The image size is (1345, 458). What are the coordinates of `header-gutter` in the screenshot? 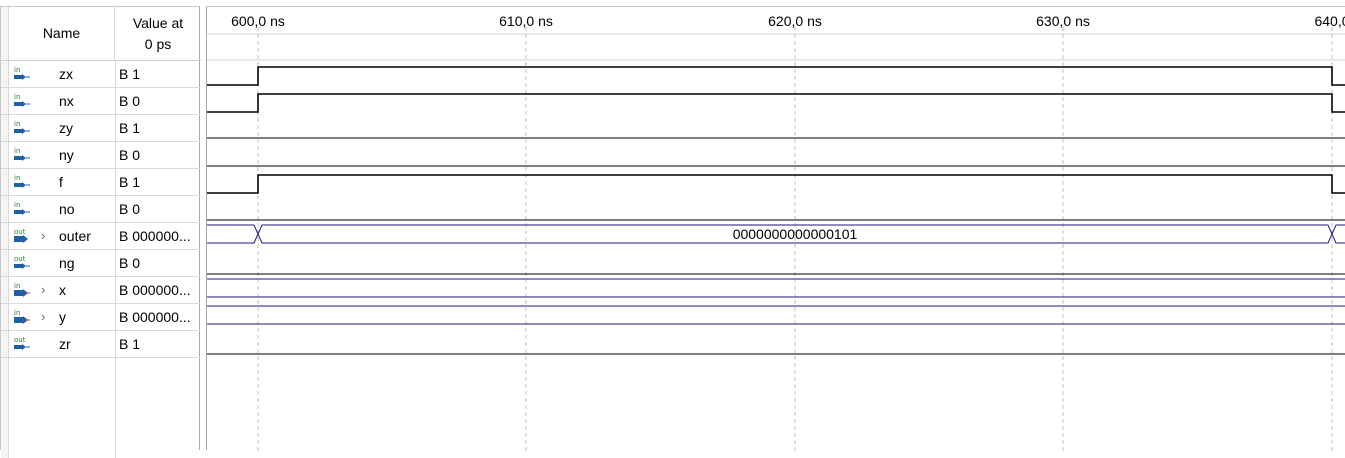 It's located at (5, 34).